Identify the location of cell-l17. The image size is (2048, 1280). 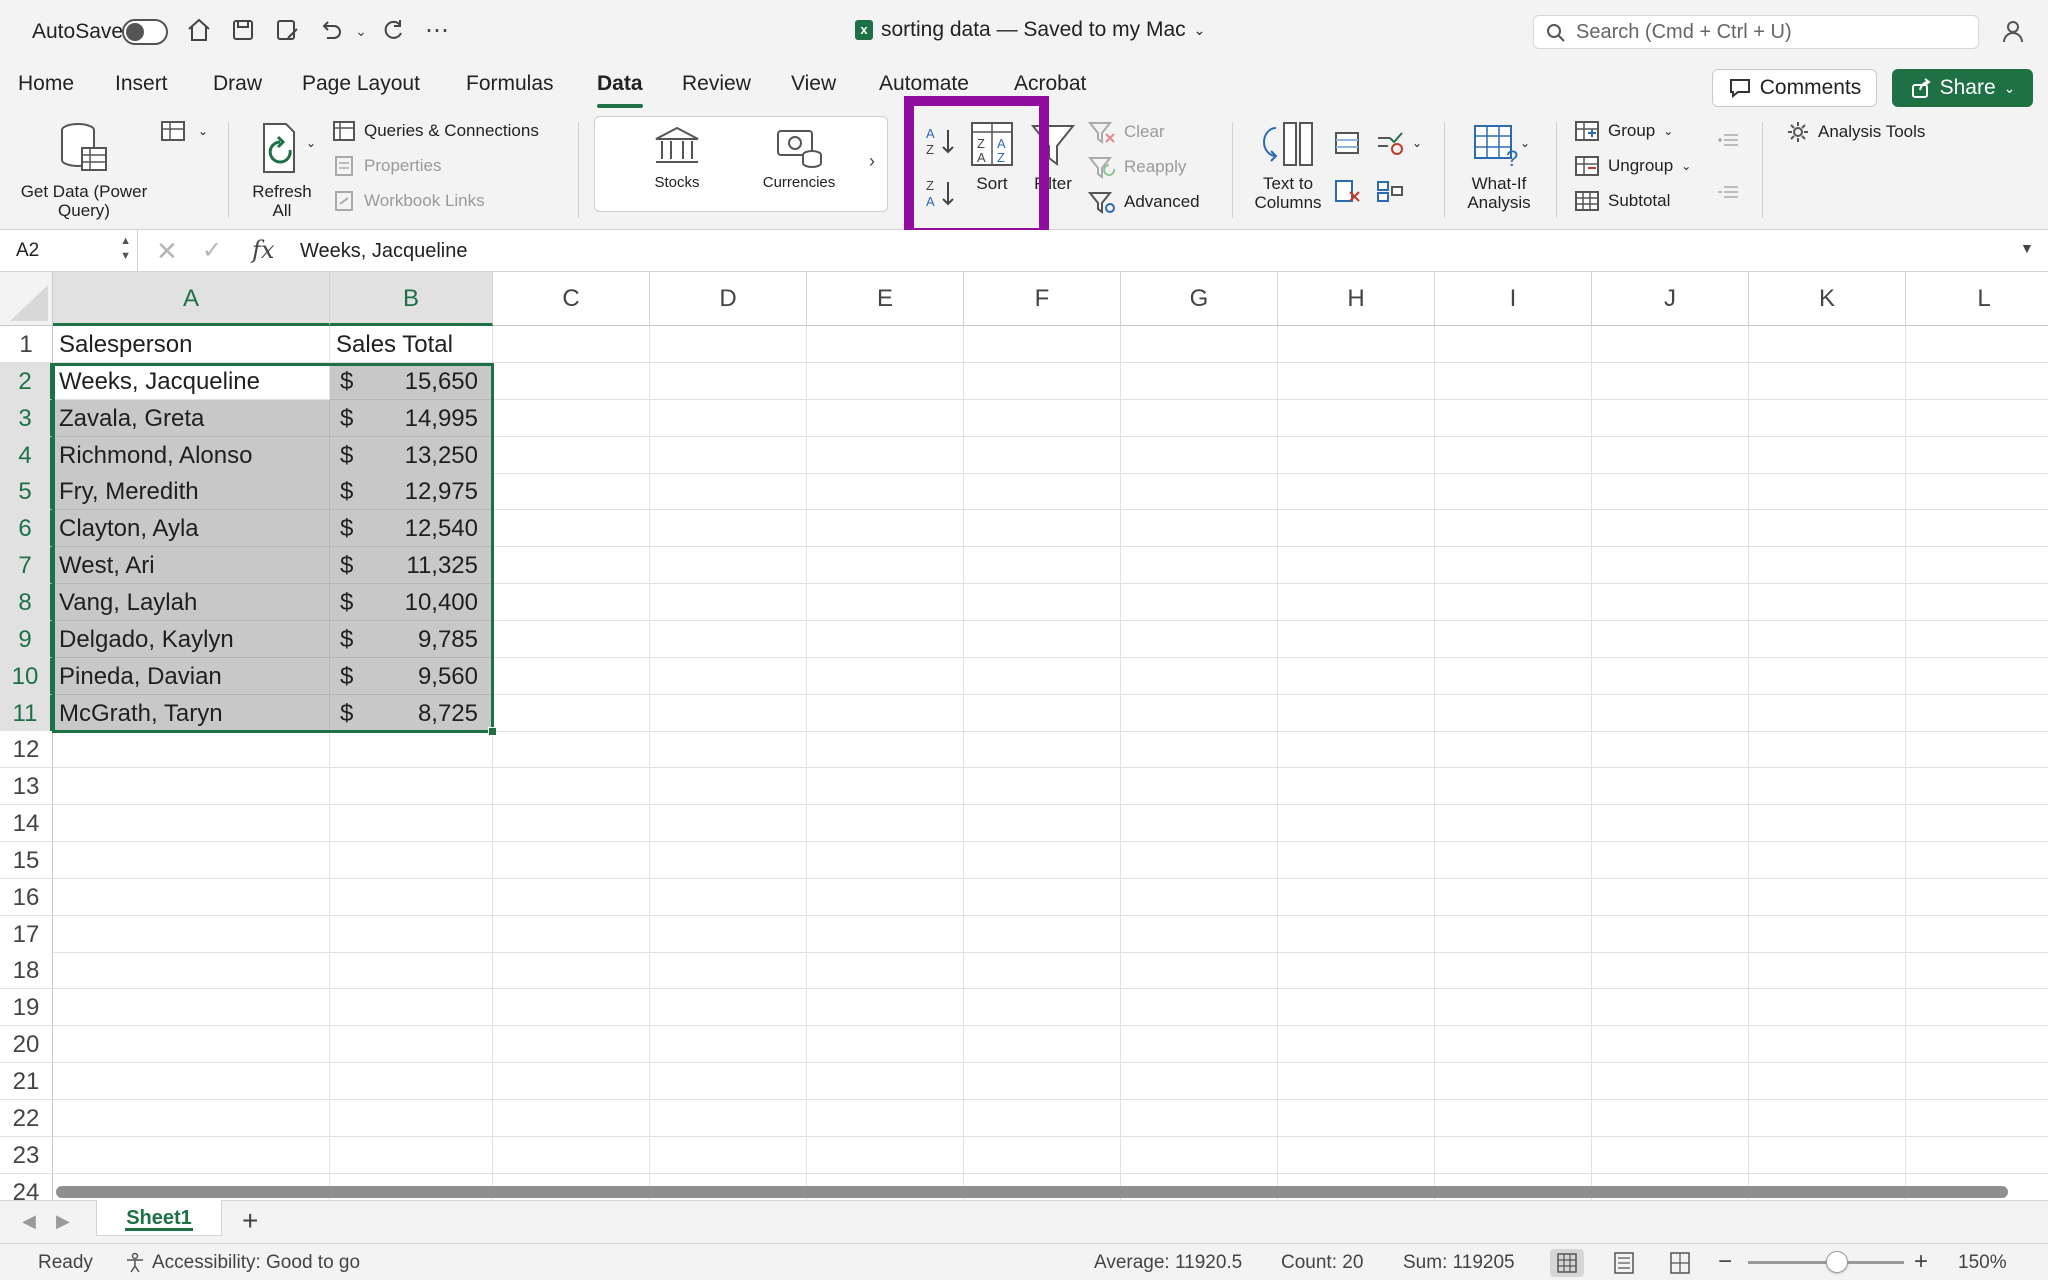
(1977, 934).